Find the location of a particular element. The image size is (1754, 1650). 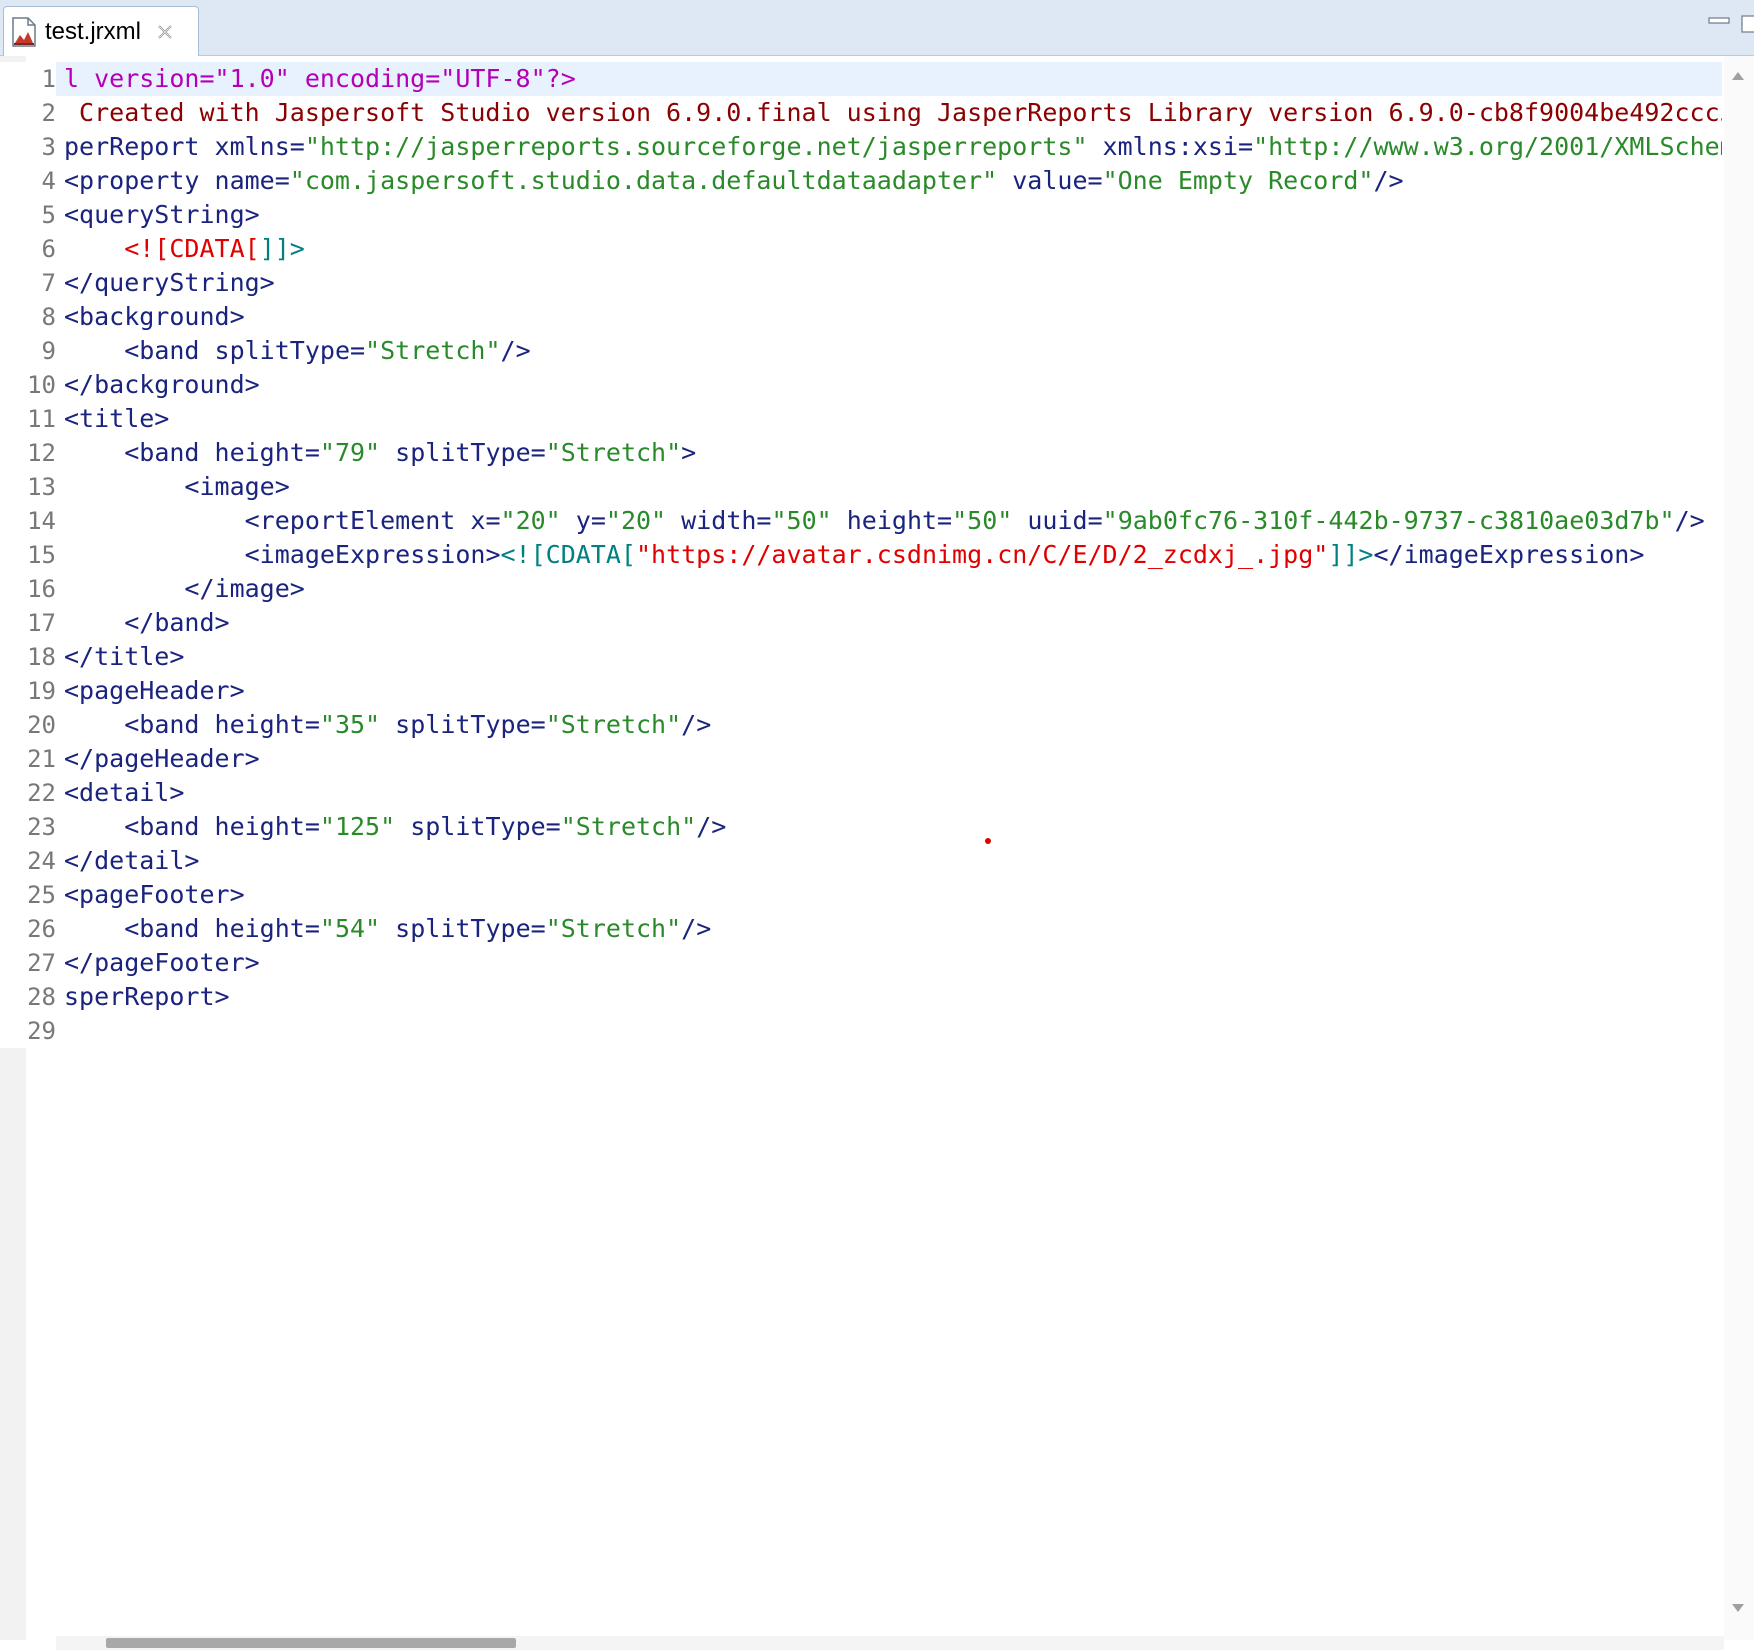

line-code: l version="1.0" encoding="UTF-8"?> is located at coordinates (320, 79).